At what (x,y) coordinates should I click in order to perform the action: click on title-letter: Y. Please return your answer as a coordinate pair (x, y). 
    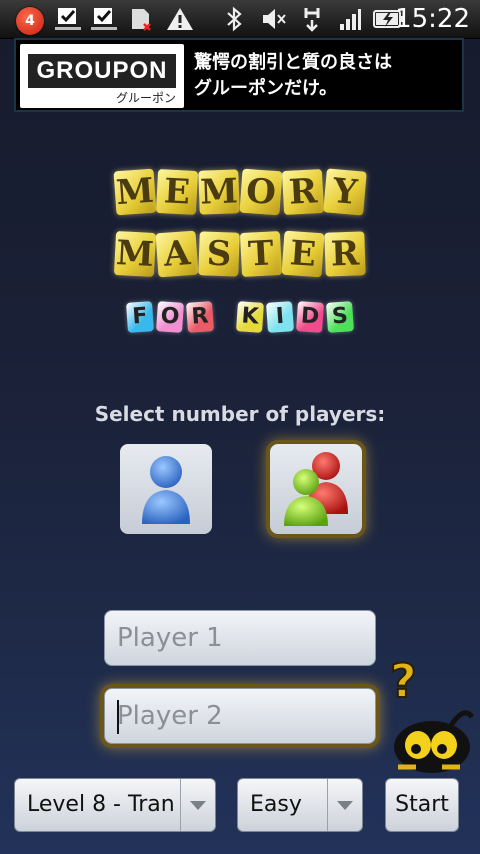
    Looking at the image, I should click on (345, 192).